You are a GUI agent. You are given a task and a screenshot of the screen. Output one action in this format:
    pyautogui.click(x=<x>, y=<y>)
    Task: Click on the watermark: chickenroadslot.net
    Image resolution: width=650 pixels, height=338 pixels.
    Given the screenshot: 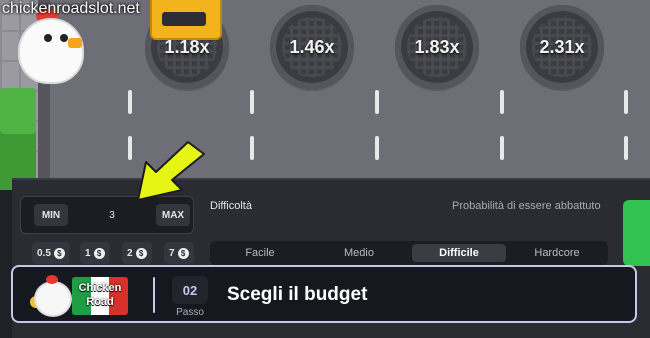 What is the action you would take?
    pyautogui.click(x=71, y=8)
    